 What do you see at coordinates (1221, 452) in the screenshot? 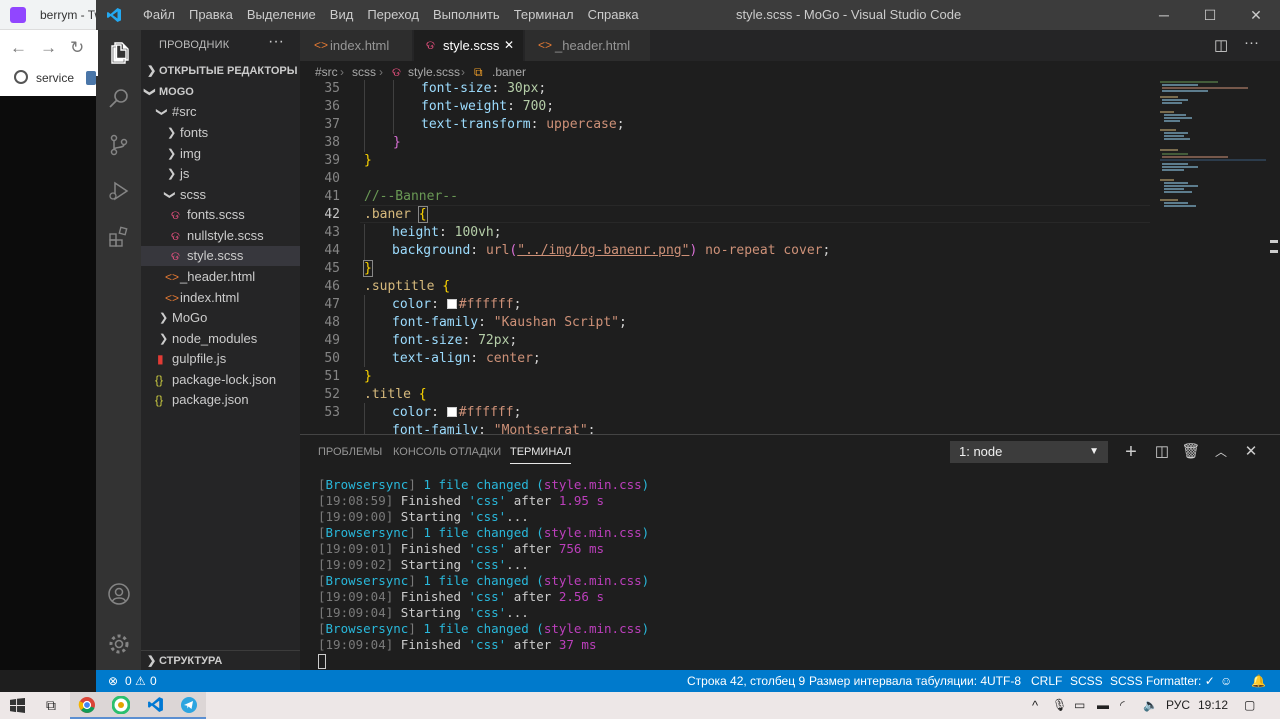
I see `chevron-up-icon: ︿` at bounding box center [1221, 452].